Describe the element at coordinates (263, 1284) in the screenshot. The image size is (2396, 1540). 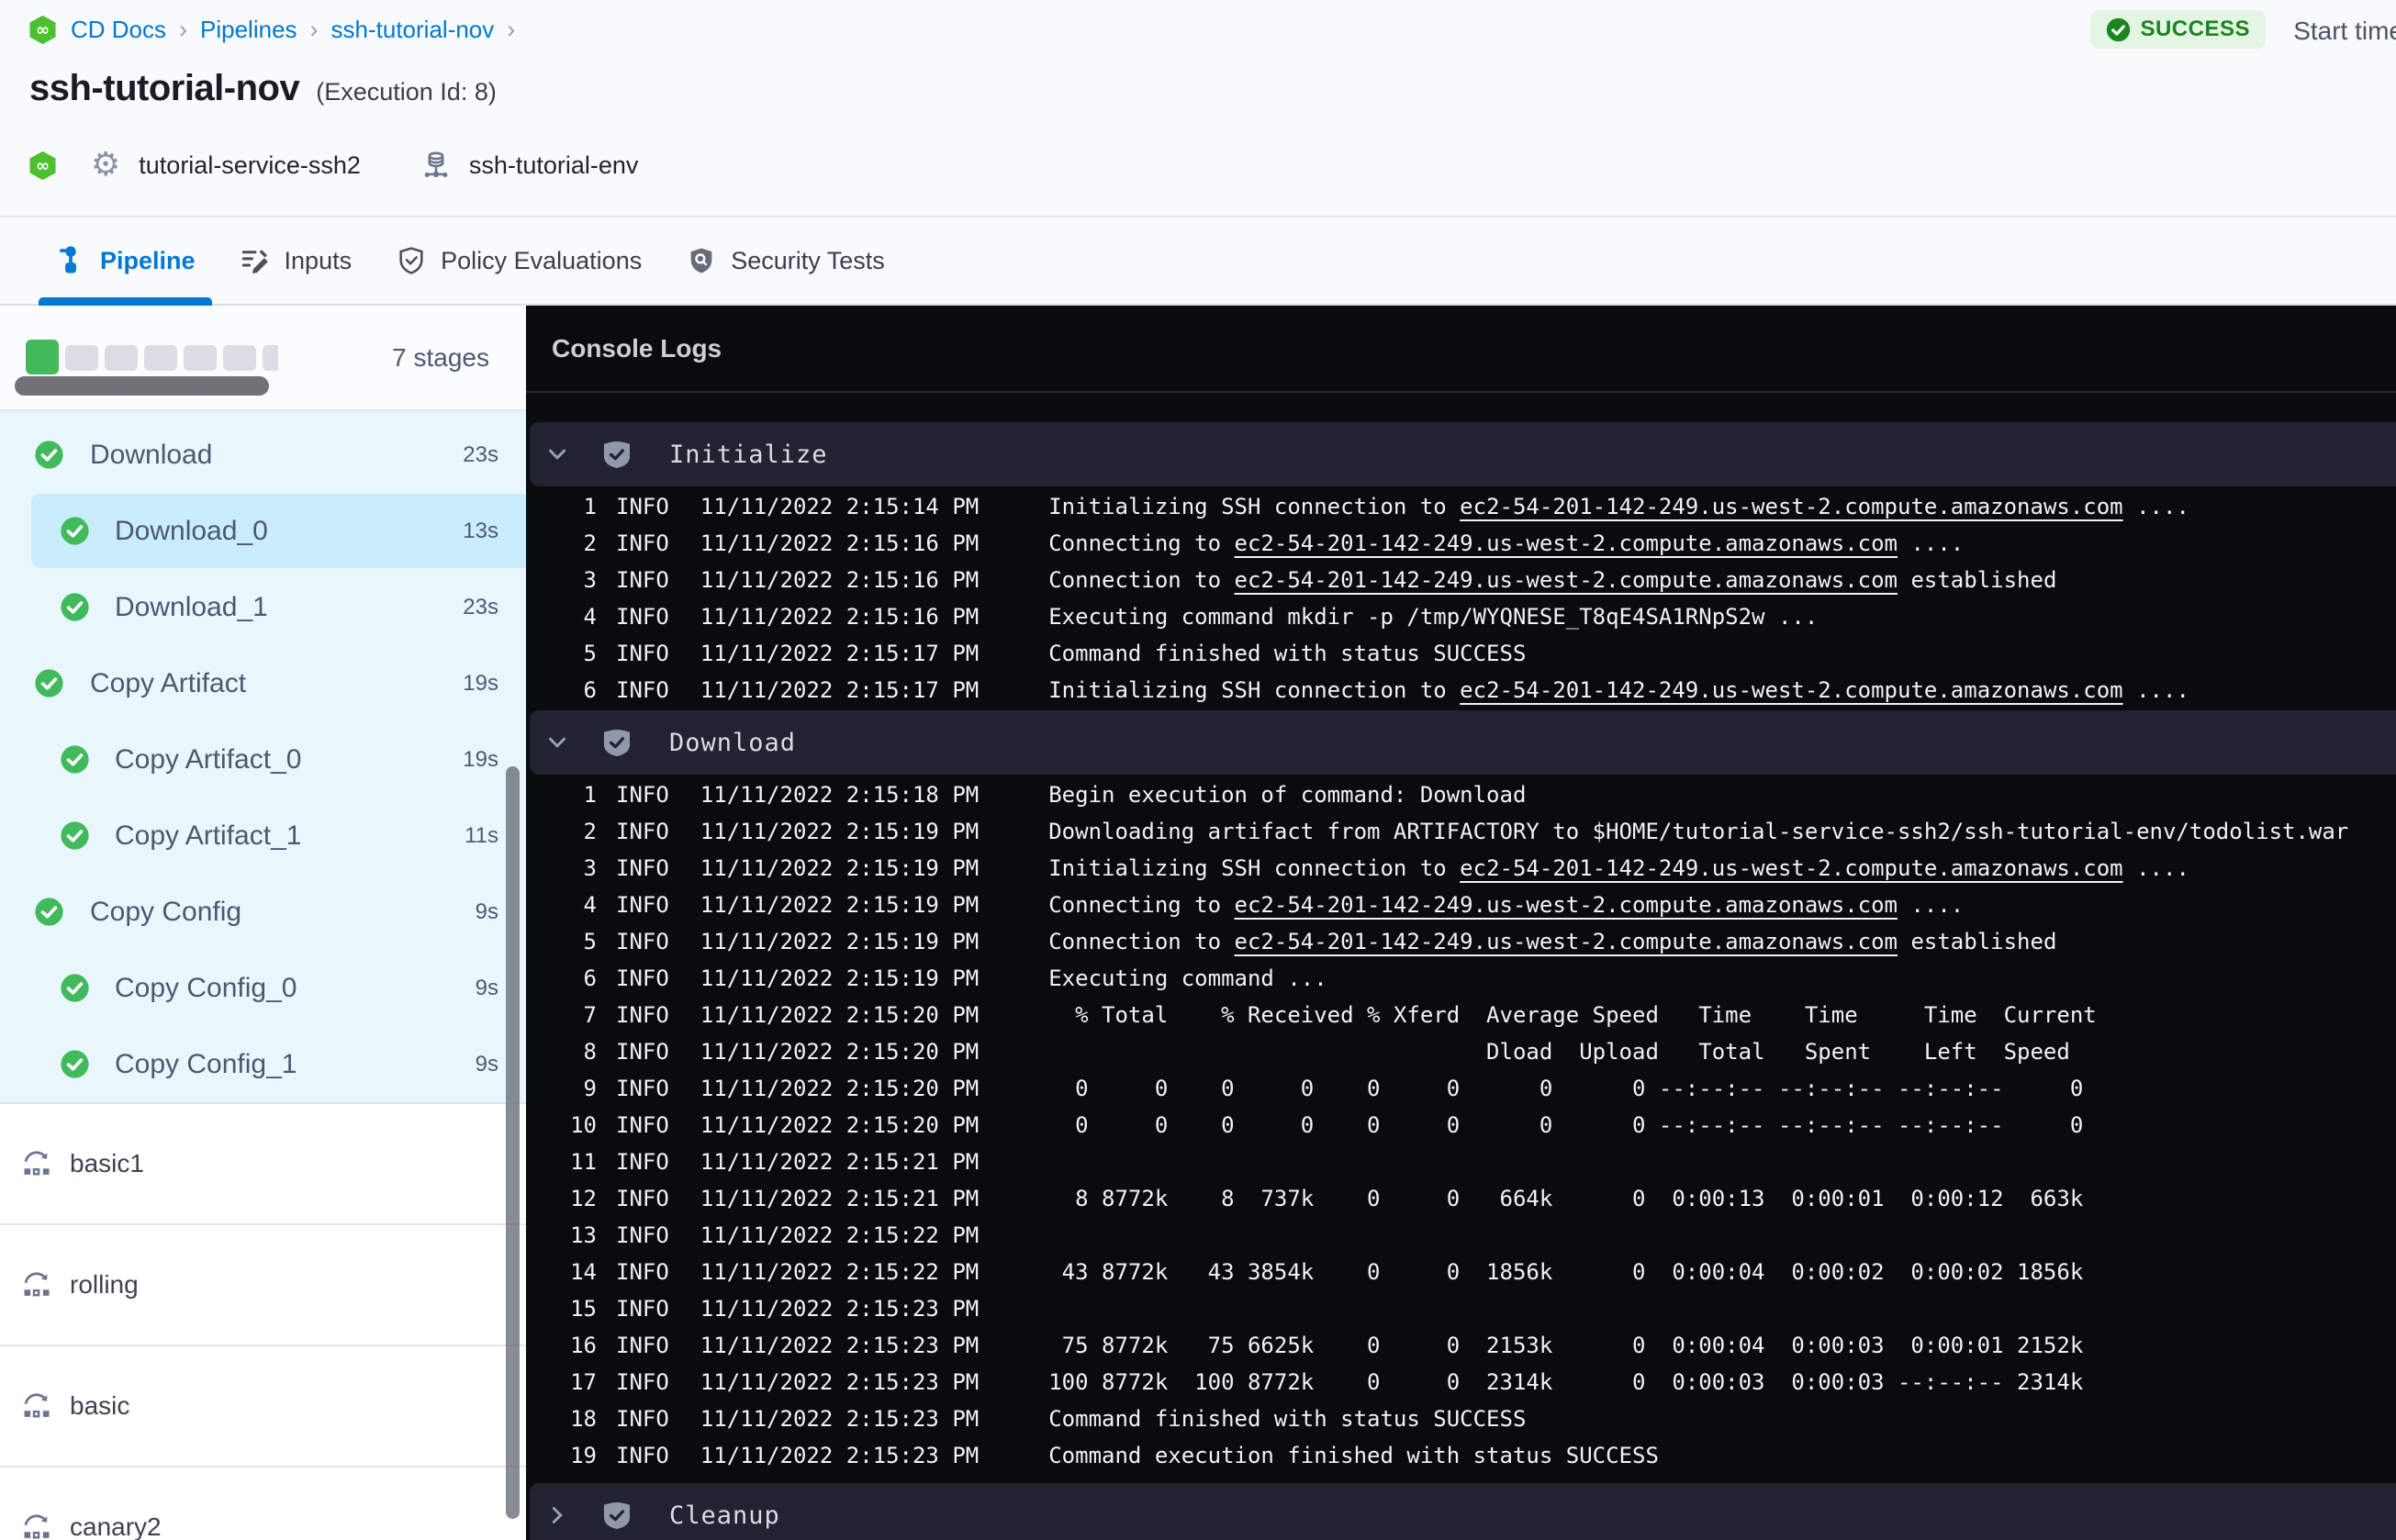
I see `strategy-row-rolling: rolling` at that location.